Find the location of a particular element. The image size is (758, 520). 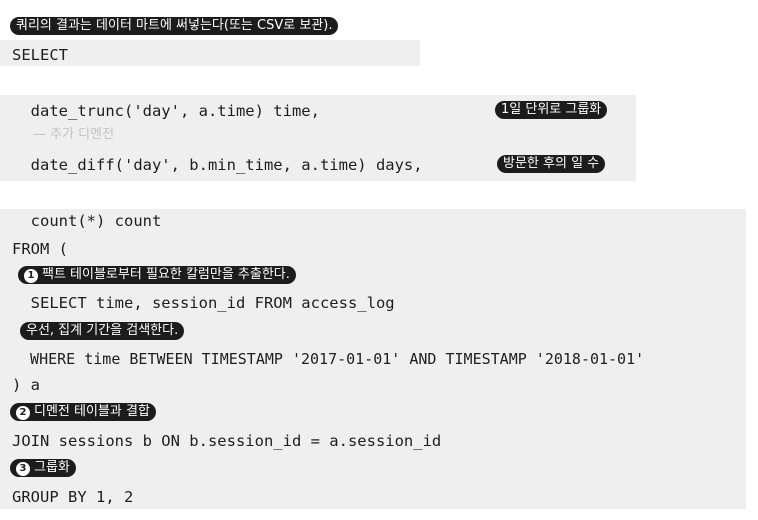

note-group-by-day: 1일 단위로 그룹화 is located at coordinates (551, 110).